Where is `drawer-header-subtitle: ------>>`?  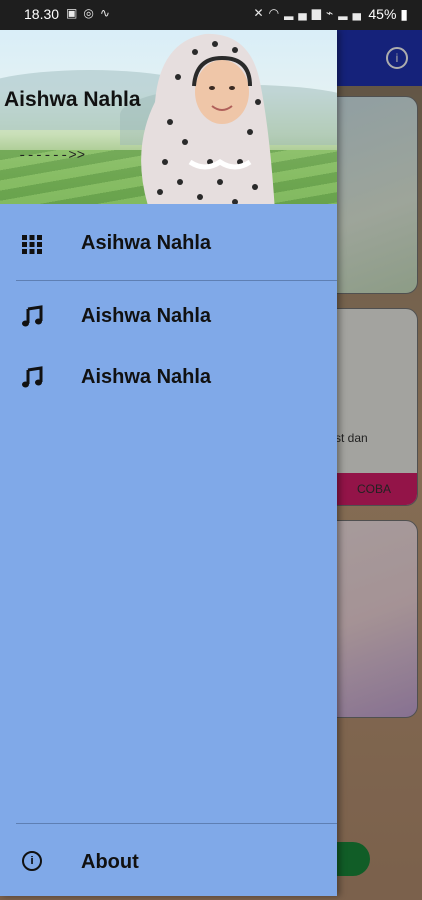
drawer-header-subtitle: ------>> is located at coordinates (52, 156).